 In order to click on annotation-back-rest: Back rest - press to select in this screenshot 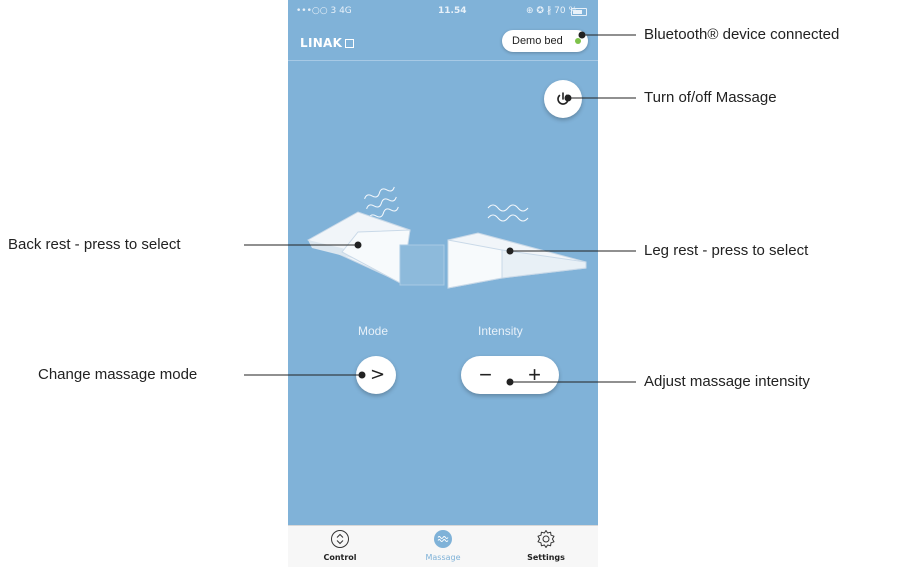, I will do `click(94, 244)`.